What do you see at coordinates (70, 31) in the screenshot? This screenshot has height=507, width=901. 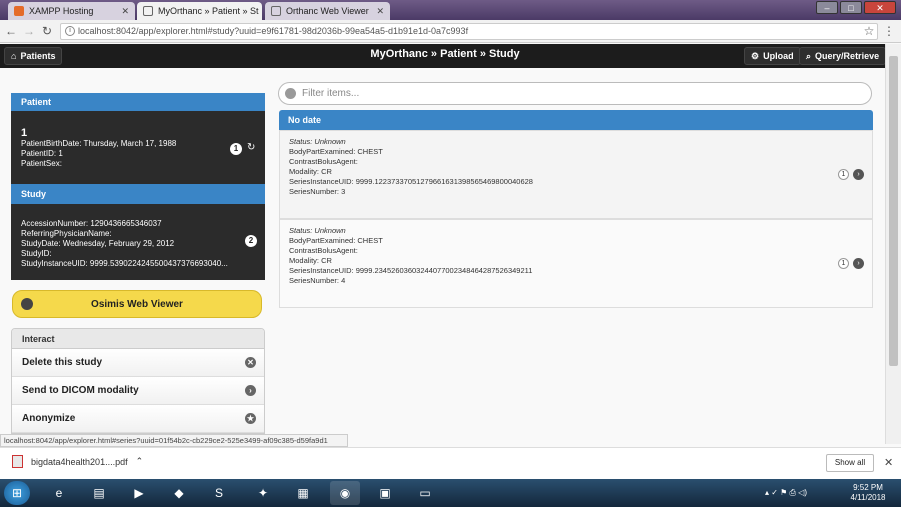 I see `info-icon: i` at bounding box center [70, 31].